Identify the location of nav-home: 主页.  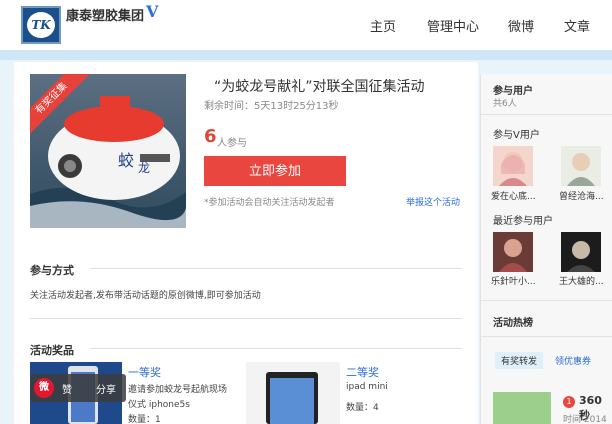
(383, 25).